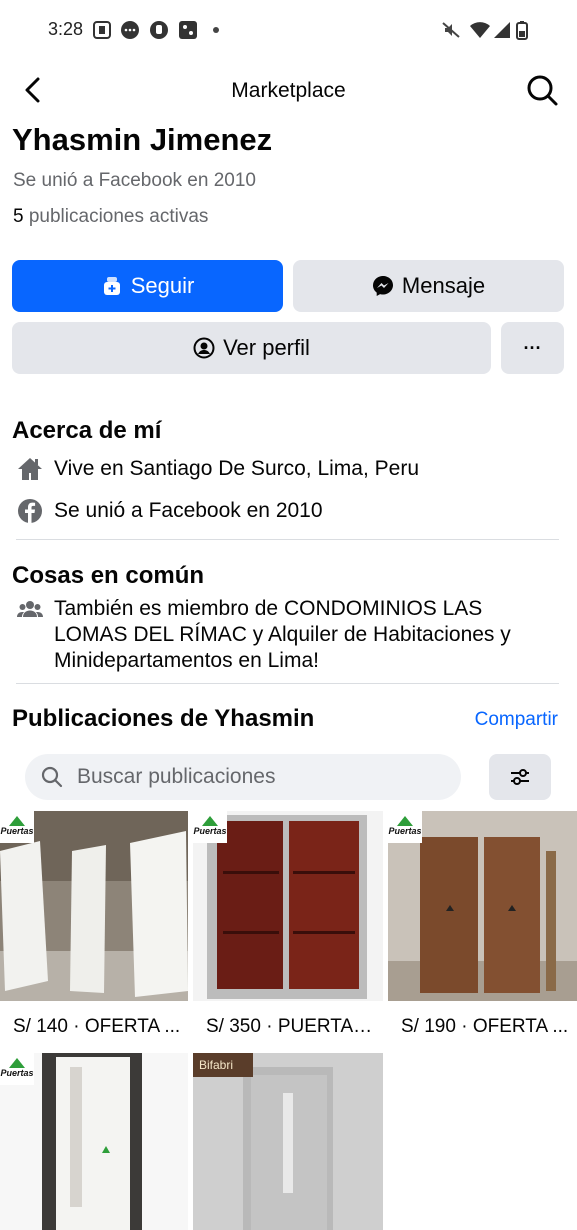  What do you see at coordinates (30, 511) in the screenshot?
I see `facebook-icon` at bounding box center [30, 511].